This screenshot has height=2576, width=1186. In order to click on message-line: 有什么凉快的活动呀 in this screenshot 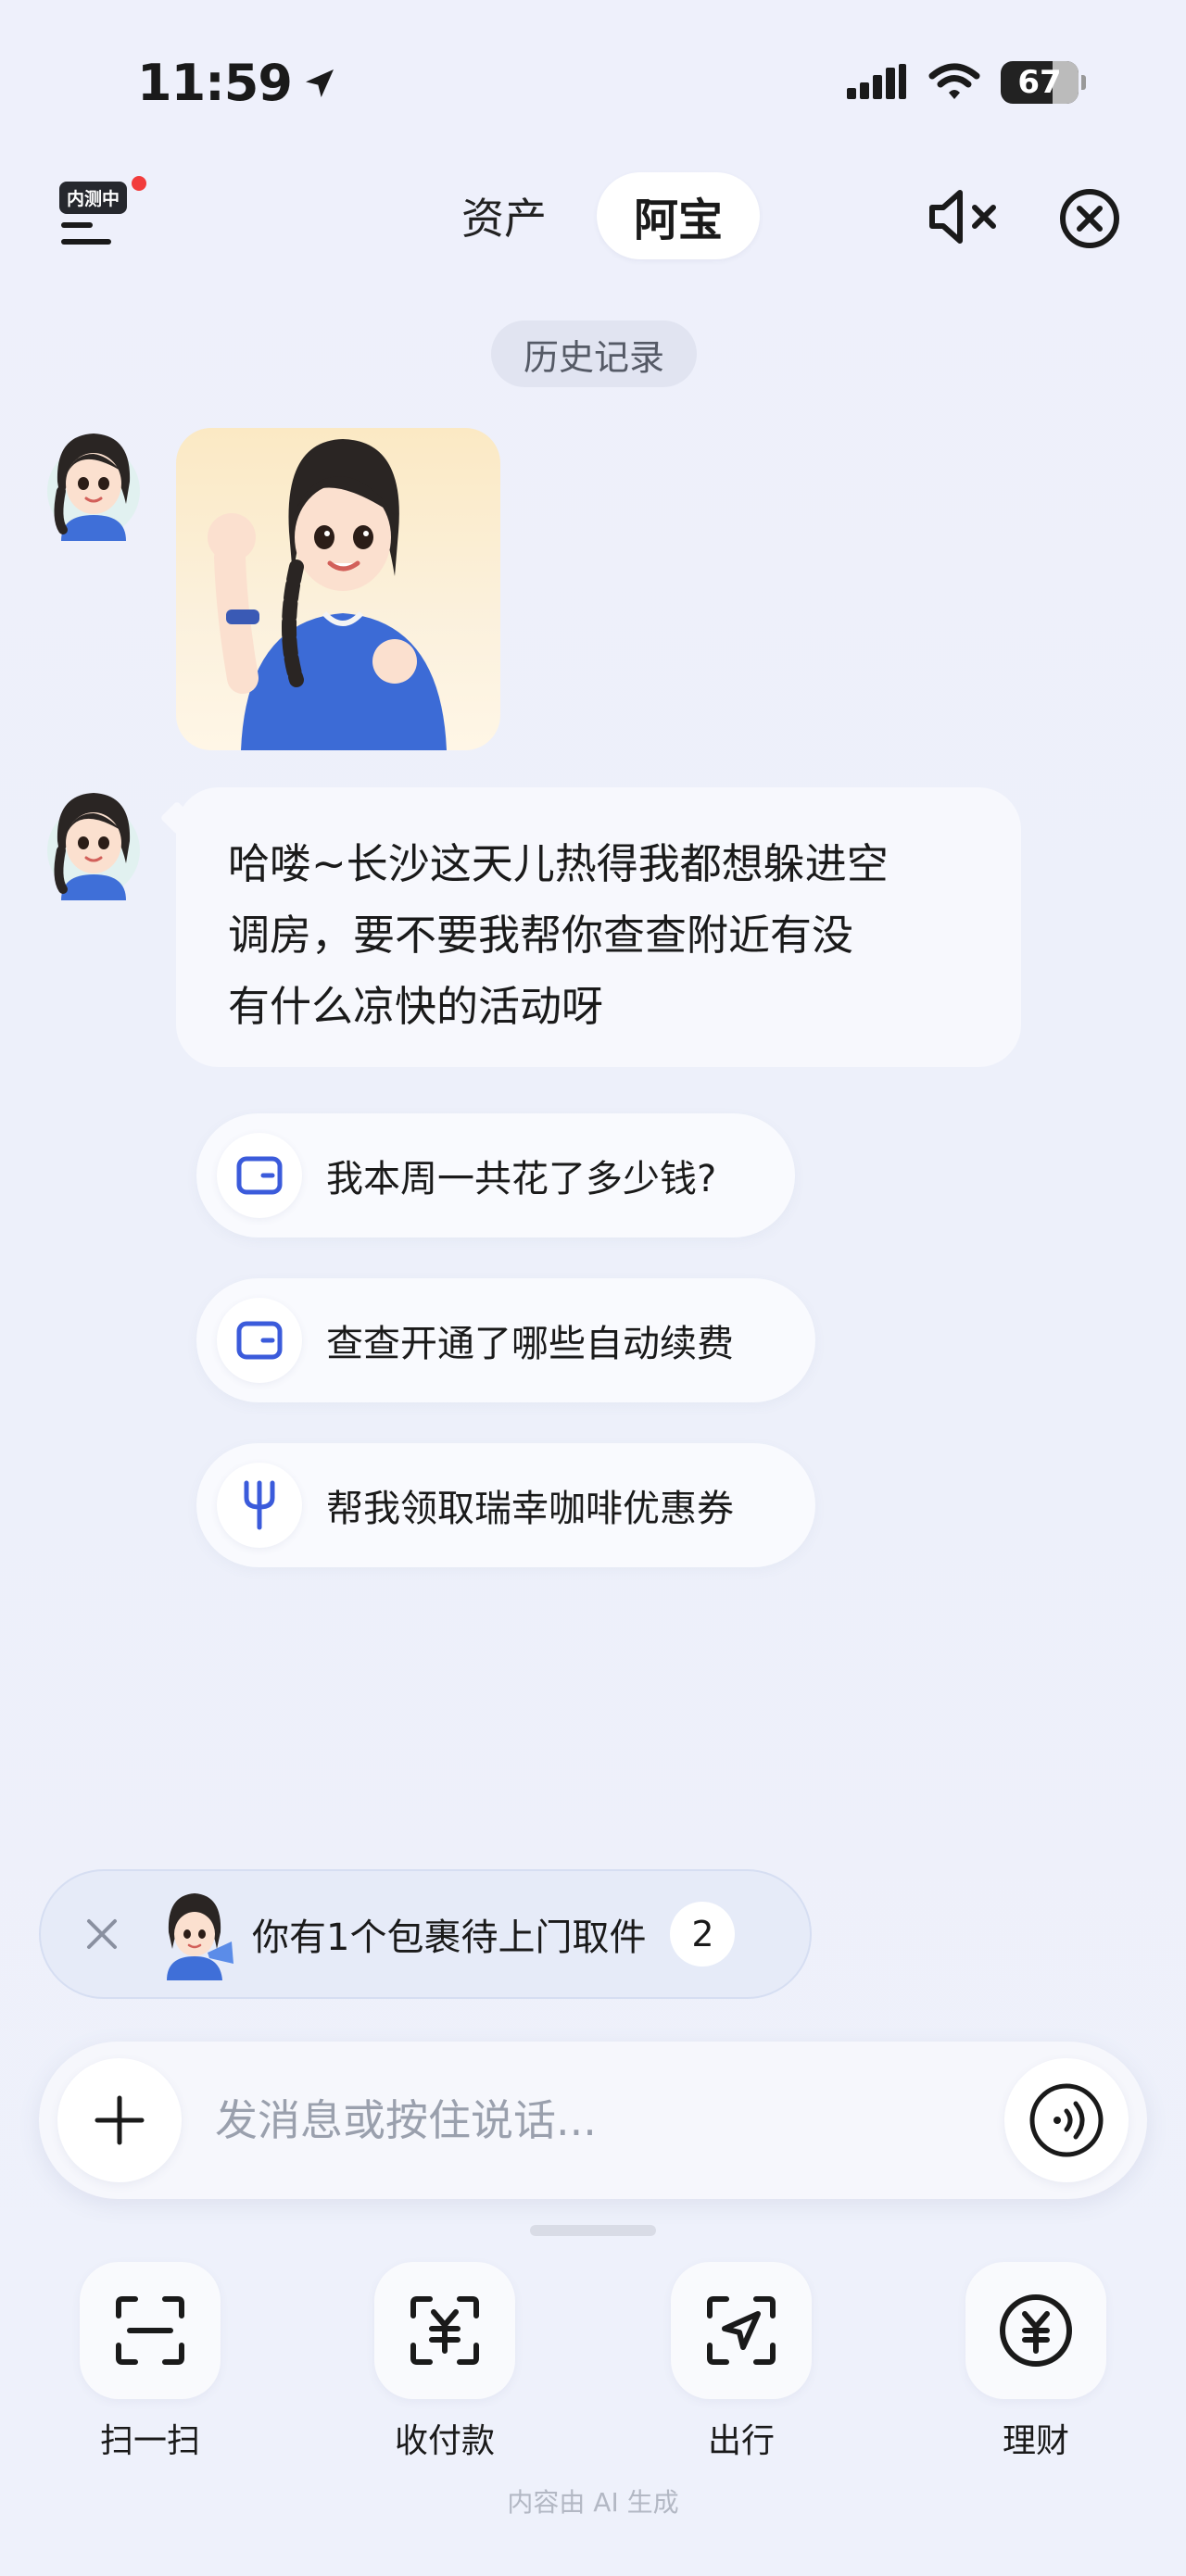, I will do `click(416, 1006)`.